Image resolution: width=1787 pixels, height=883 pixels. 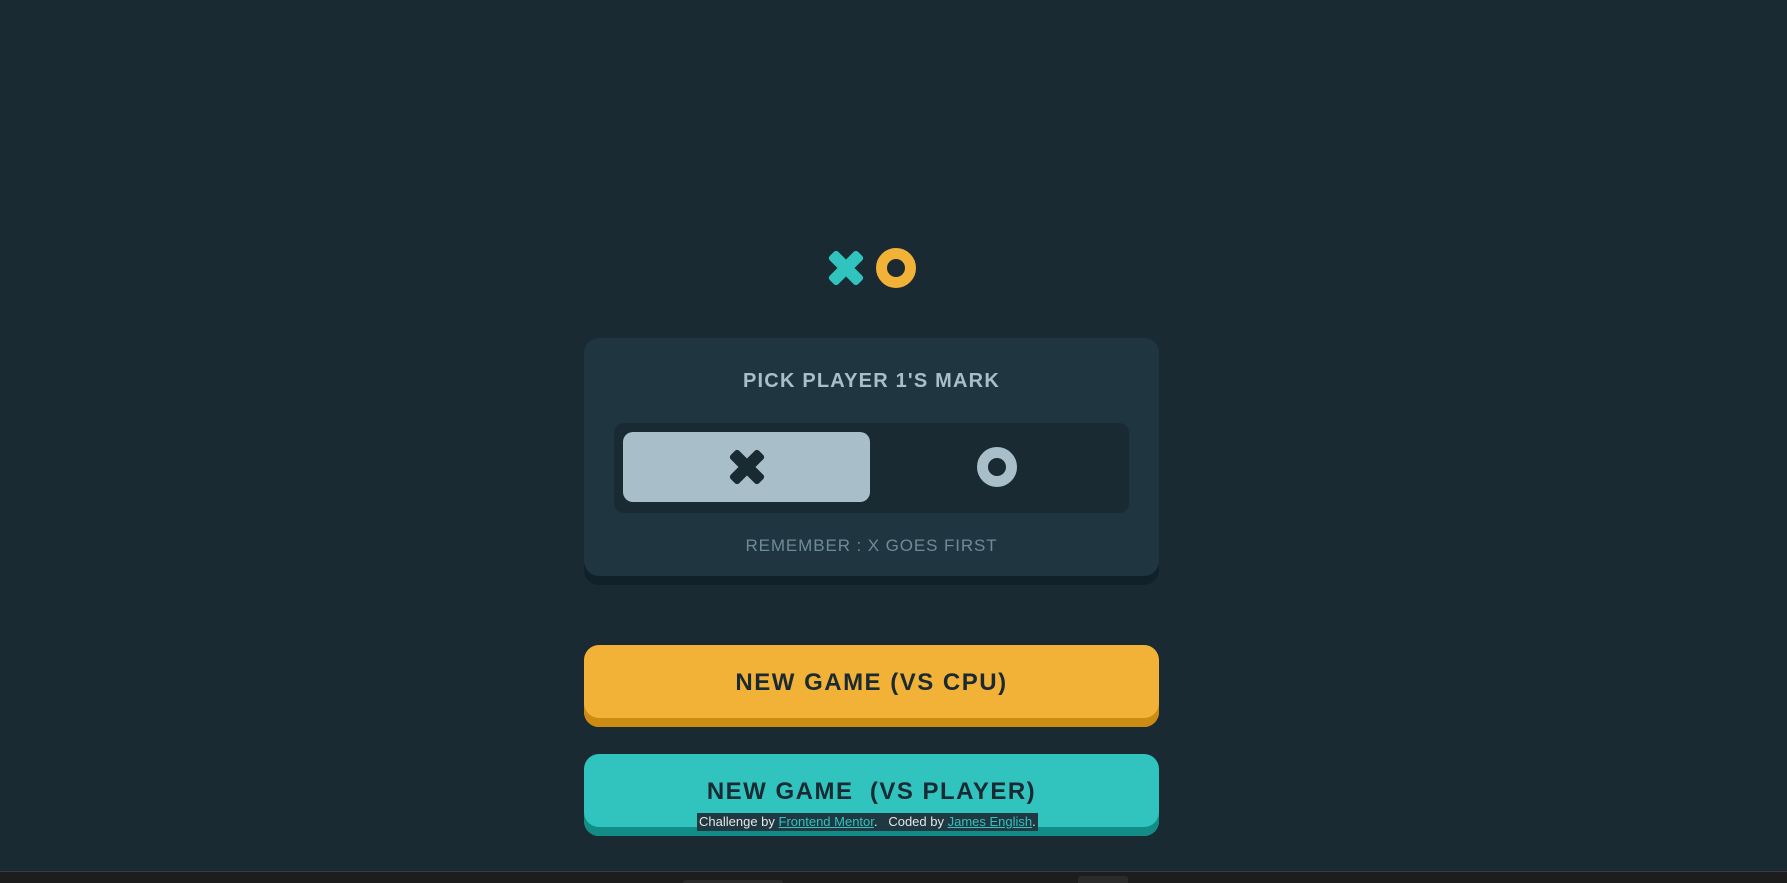 I want to click on new-game-vs-player-label: NEW GAME (VS PLAYER), so click(x=871, y=791).